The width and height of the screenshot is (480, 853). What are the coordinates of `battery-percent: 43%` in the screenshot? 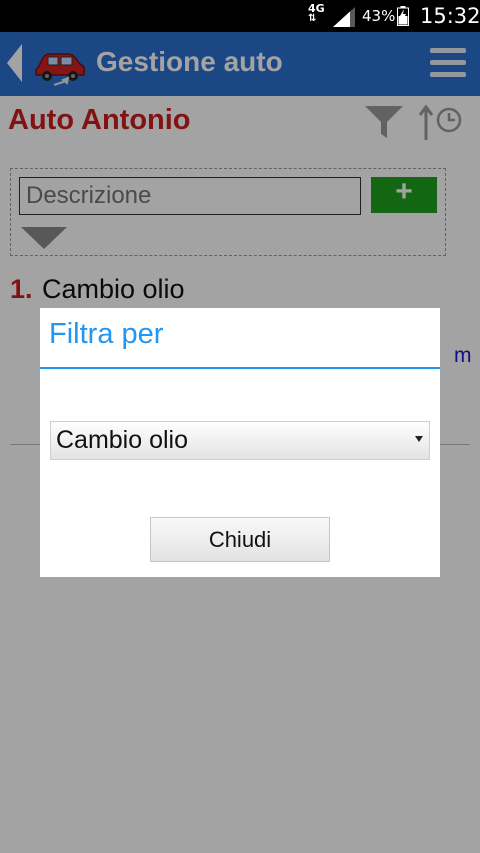 It's located at (379, 16).